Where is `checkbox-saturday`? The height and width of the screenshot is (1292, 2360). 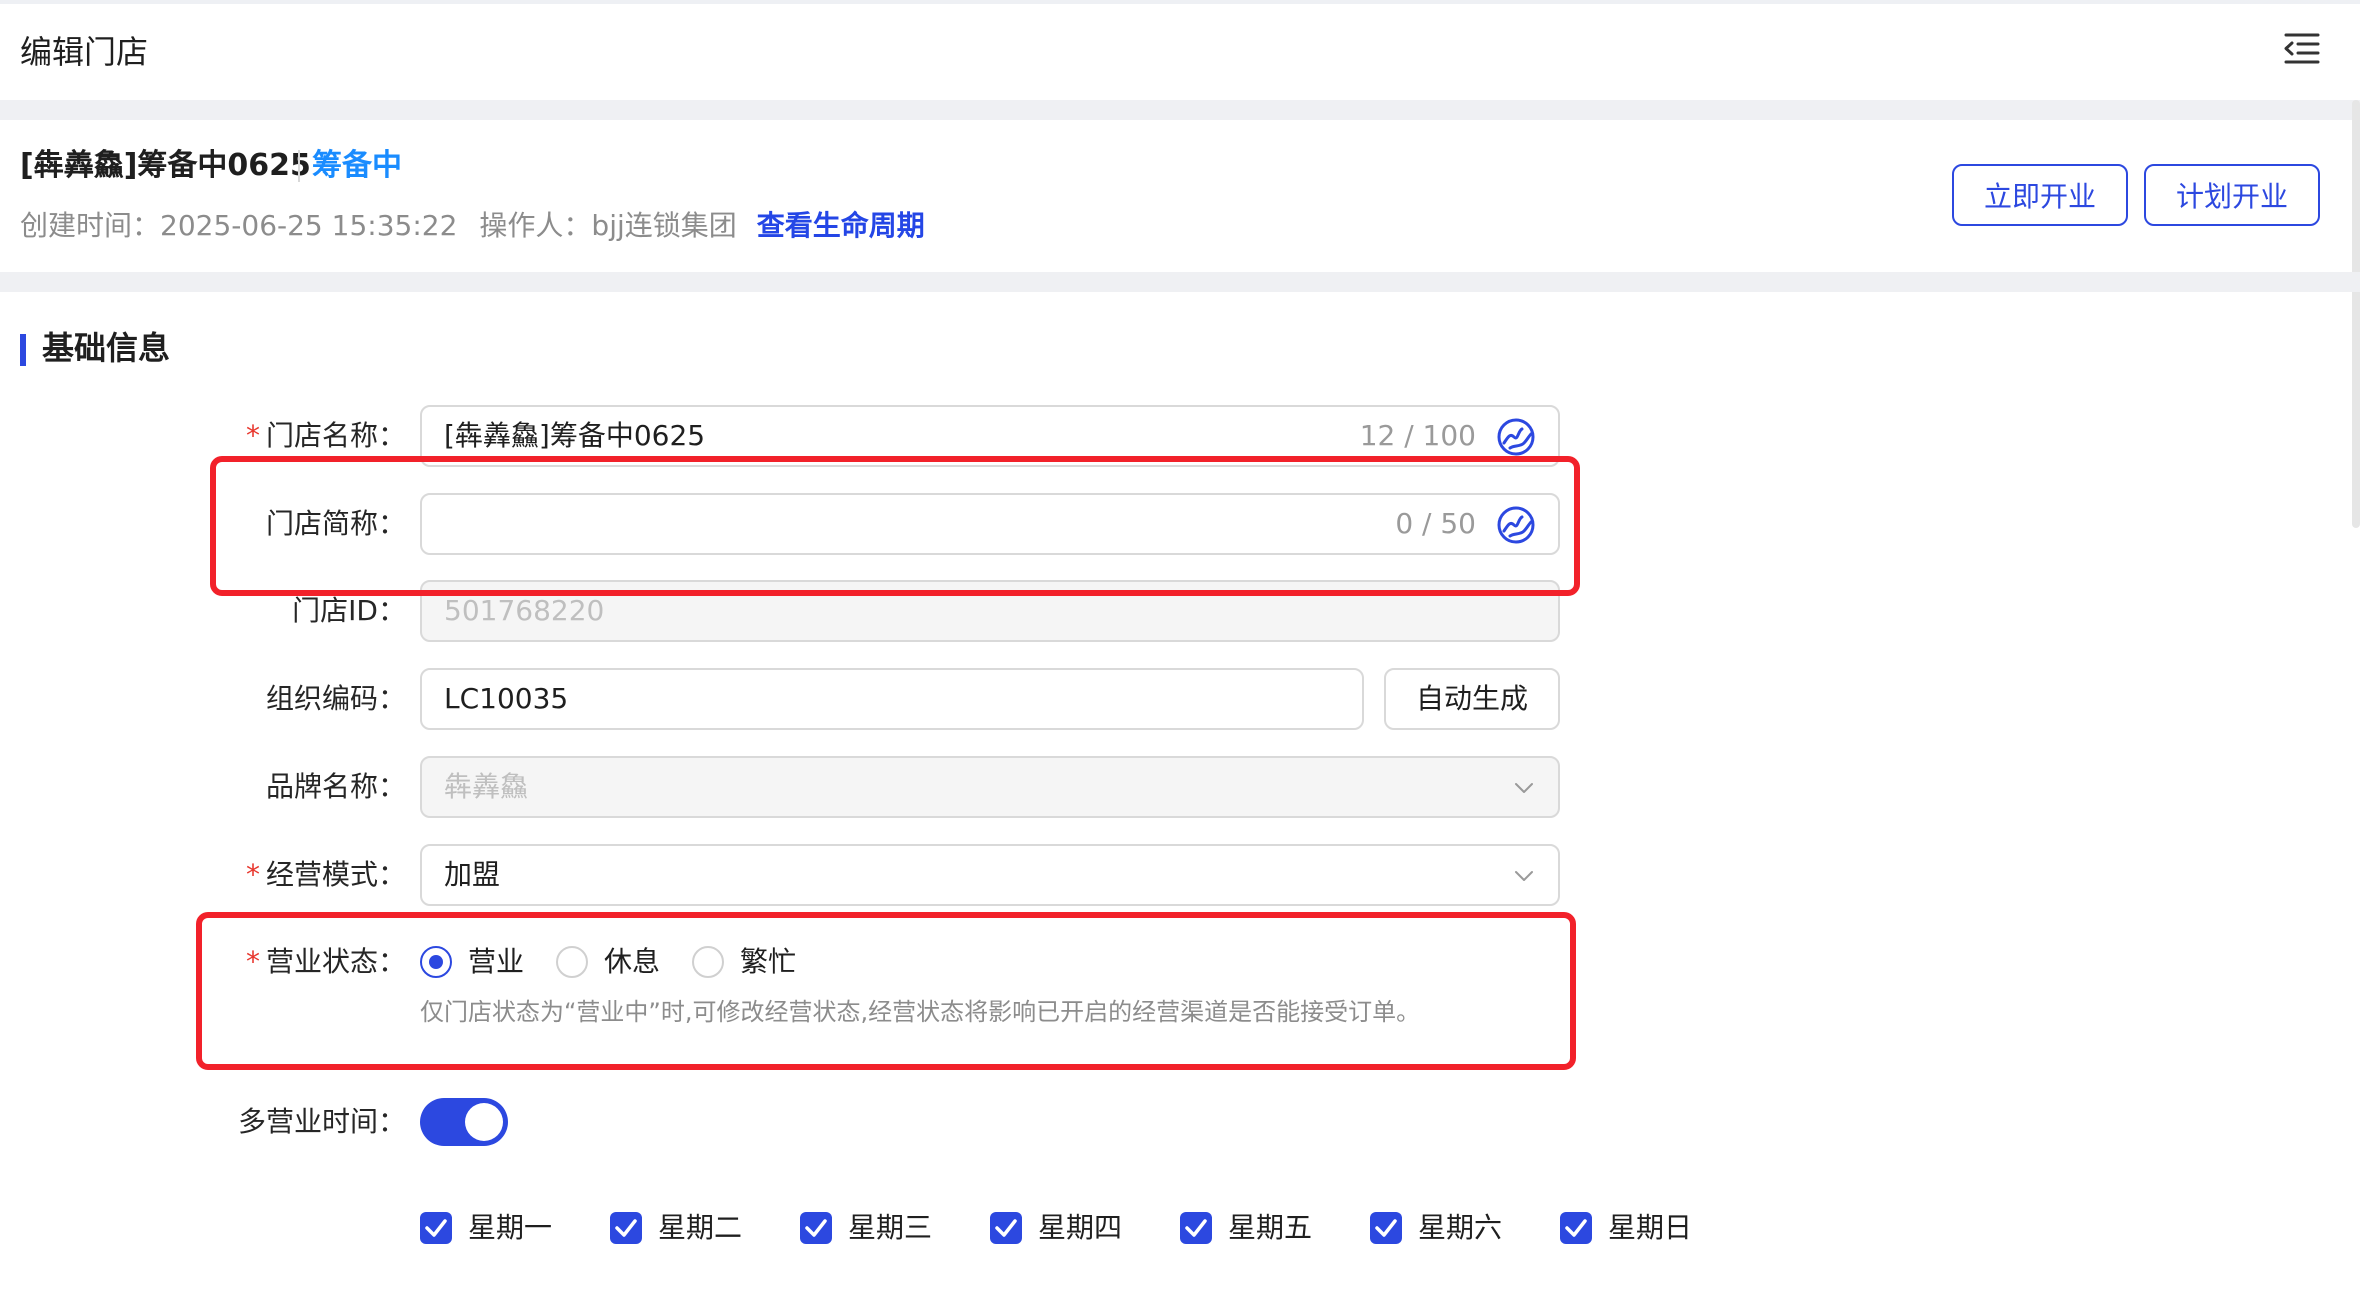 checkbox-saturday is located at coordinates (1386, 1228).